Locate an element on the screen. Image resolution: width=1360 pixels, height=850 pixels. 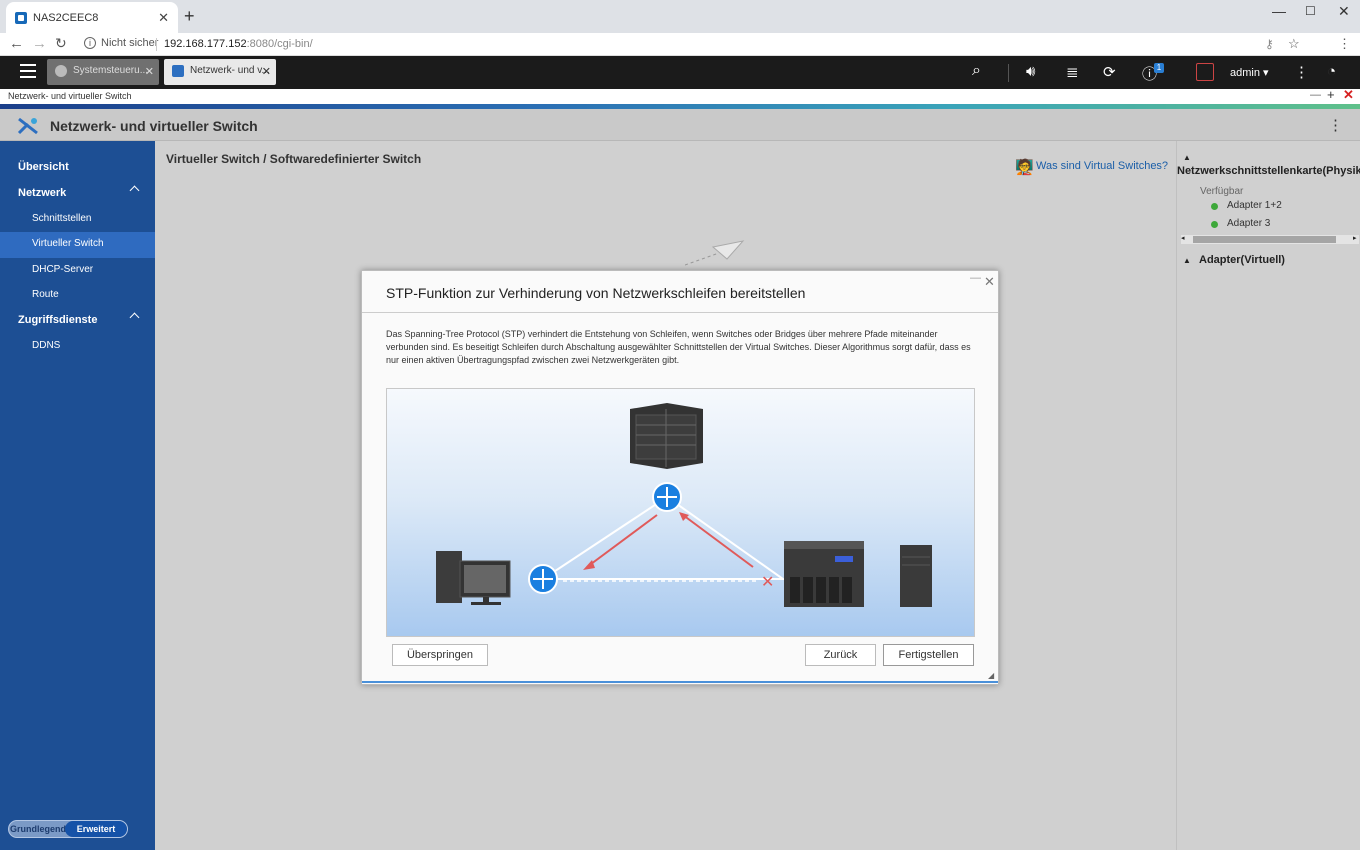
arrow-left-red is located at coordinates (622, 541).